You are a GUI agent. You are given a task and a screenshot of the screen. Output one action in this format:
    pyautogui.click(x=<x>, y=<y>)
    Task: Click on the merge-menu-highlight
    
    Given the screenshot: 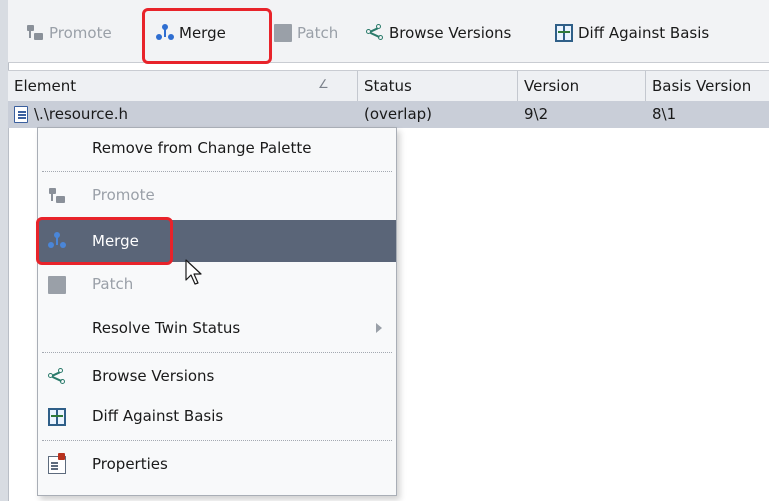 What is the action you would take?
    pyautogui.click(x=104, y=241)
    